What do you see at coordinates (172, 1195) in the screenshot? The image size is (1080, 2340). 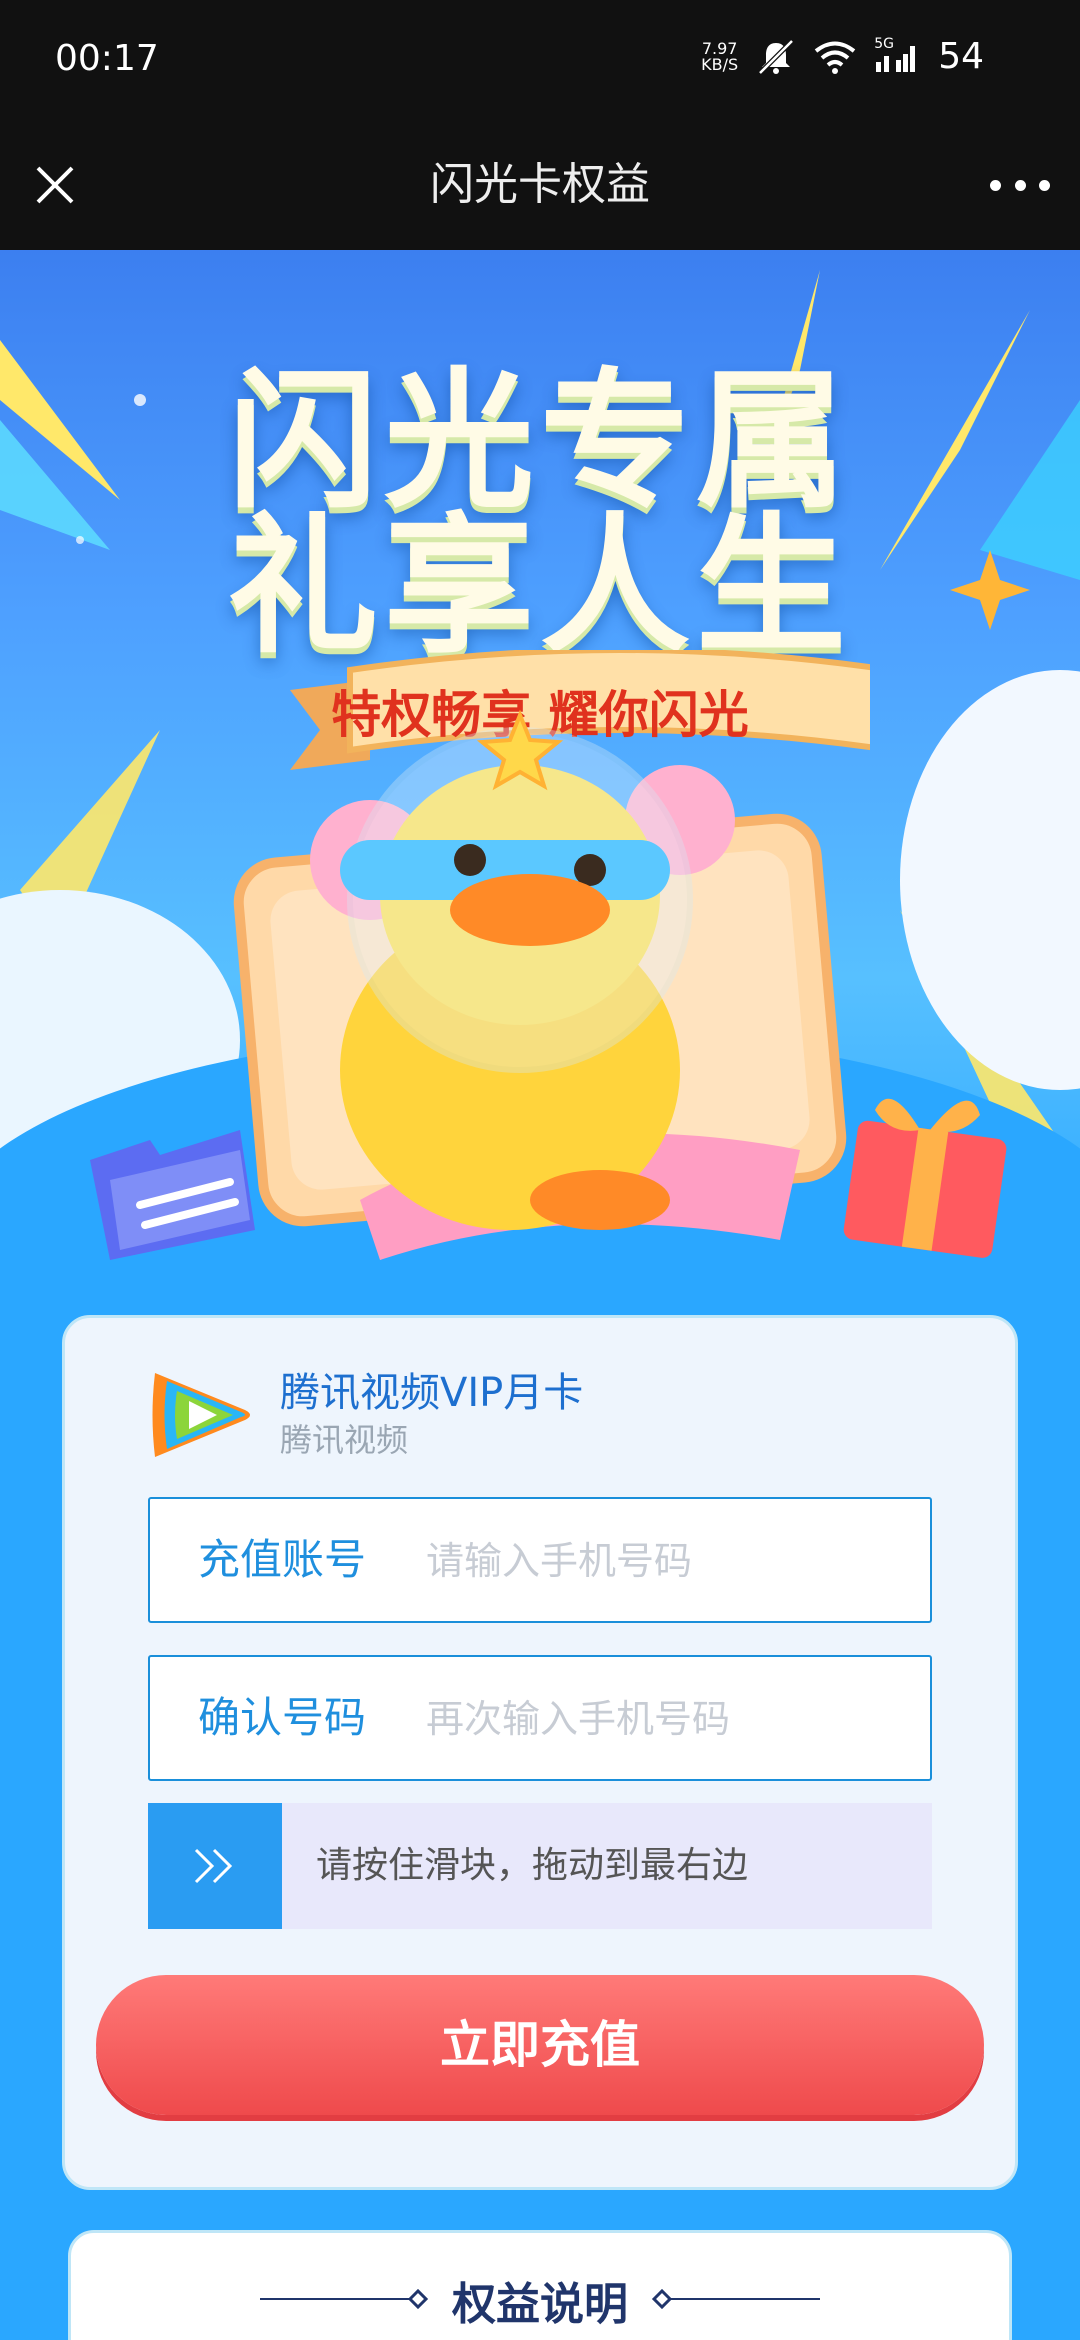 I see `folder-decoration-icon` at bounding box center [172, 1195].